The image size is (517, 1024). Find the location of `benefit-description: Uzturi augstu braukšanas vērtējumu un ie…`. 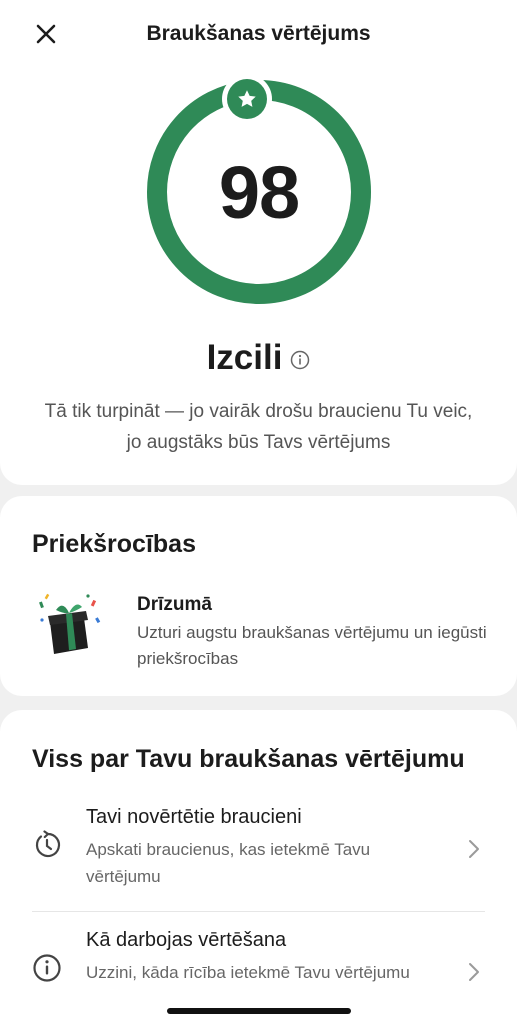

benefit-description: Uzturi augstu braukšanas vērtējumu un ie… is located at coordinates (312, 645).